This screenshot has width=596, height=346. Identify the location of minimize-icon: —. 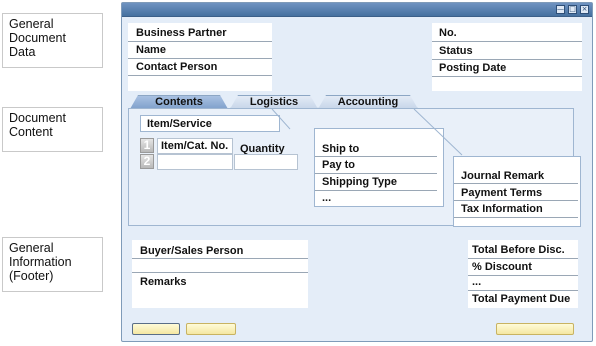
(560, 9).